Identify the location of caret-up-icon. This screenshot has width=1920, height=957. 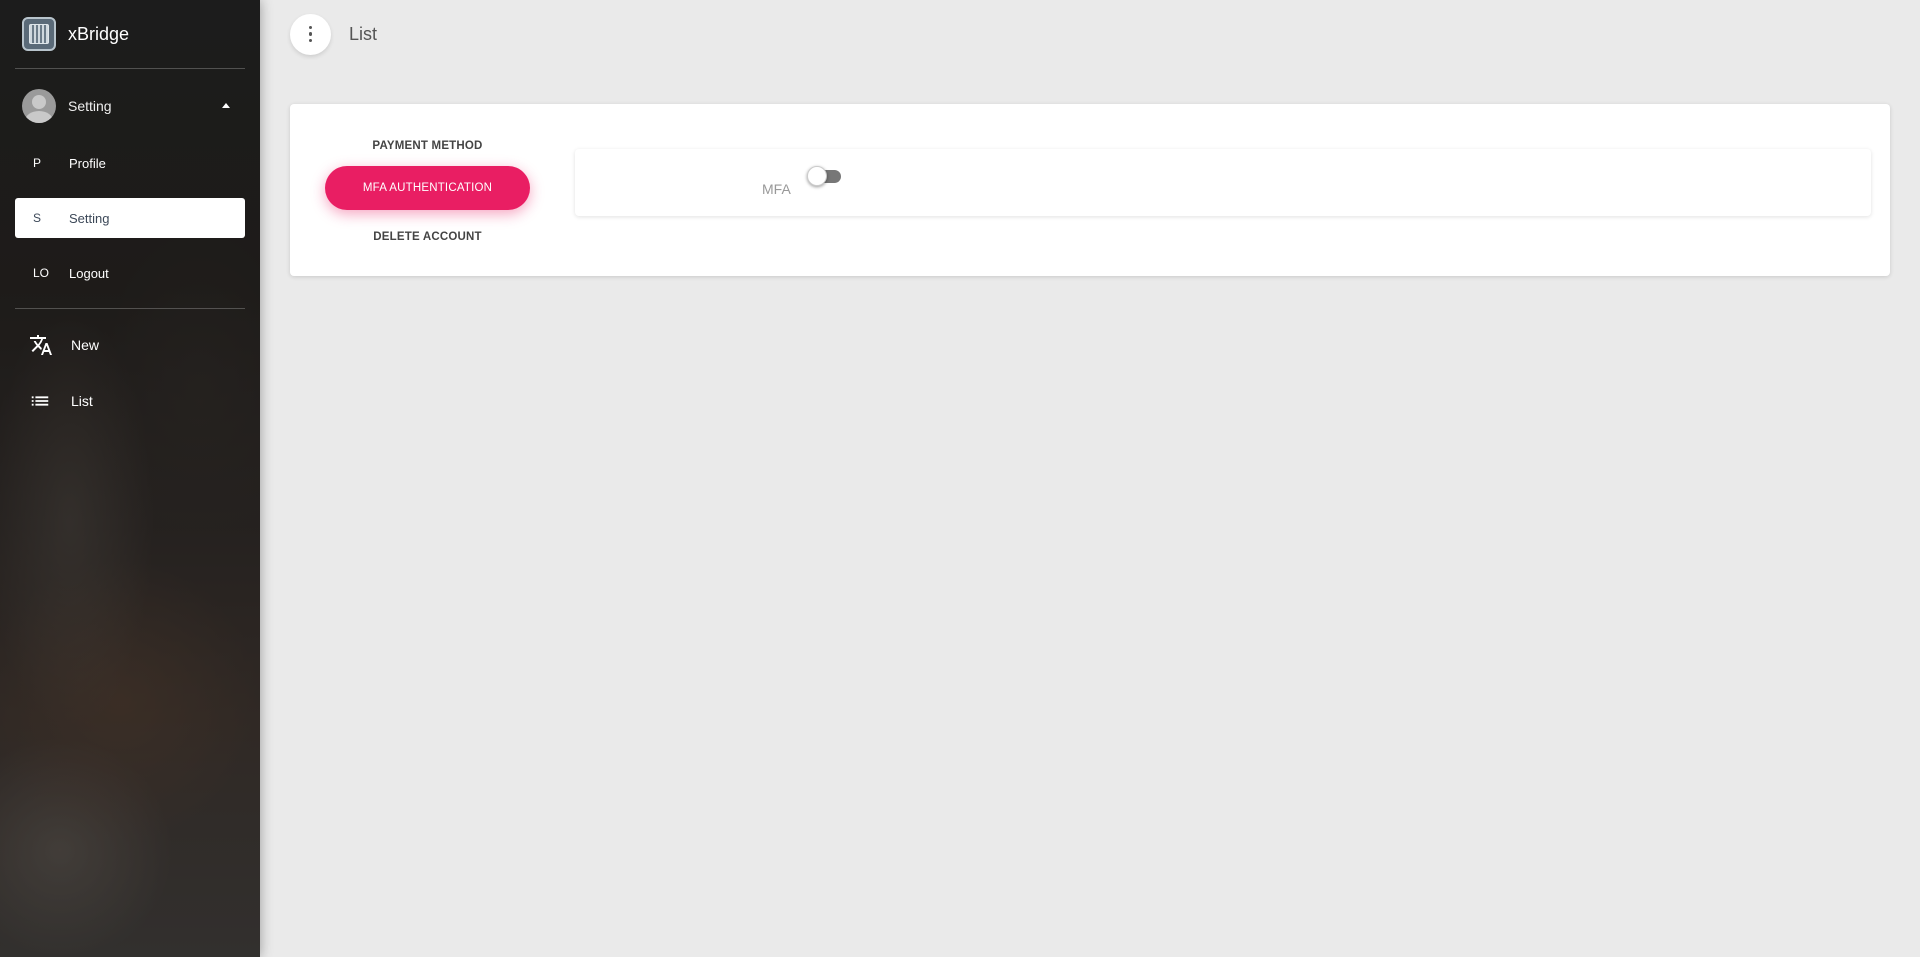
(226, 105).